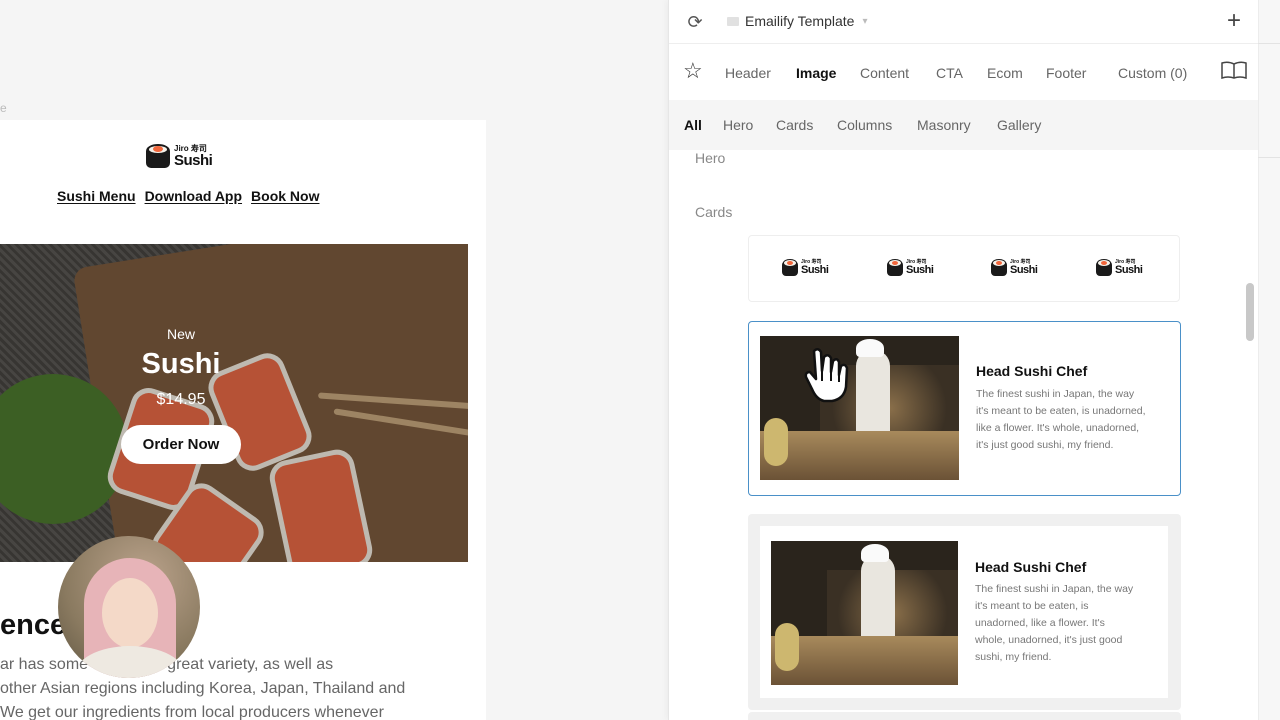 The height and width of the screenshot is (720, 1280). What do you see at coordinates (816, 73) in the screenshot?
I see `tab-image: Image` at bounding box center [816, 73].